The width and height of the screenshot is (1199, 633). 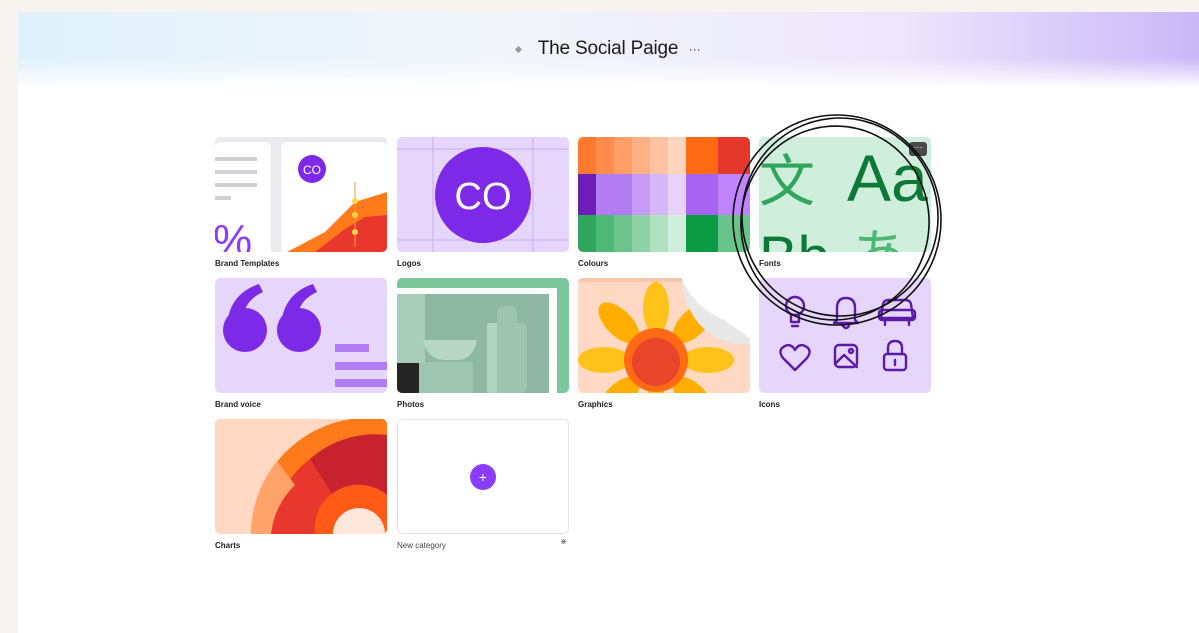 I want to click on more-options-button: ···, so click(x=695, y=49).